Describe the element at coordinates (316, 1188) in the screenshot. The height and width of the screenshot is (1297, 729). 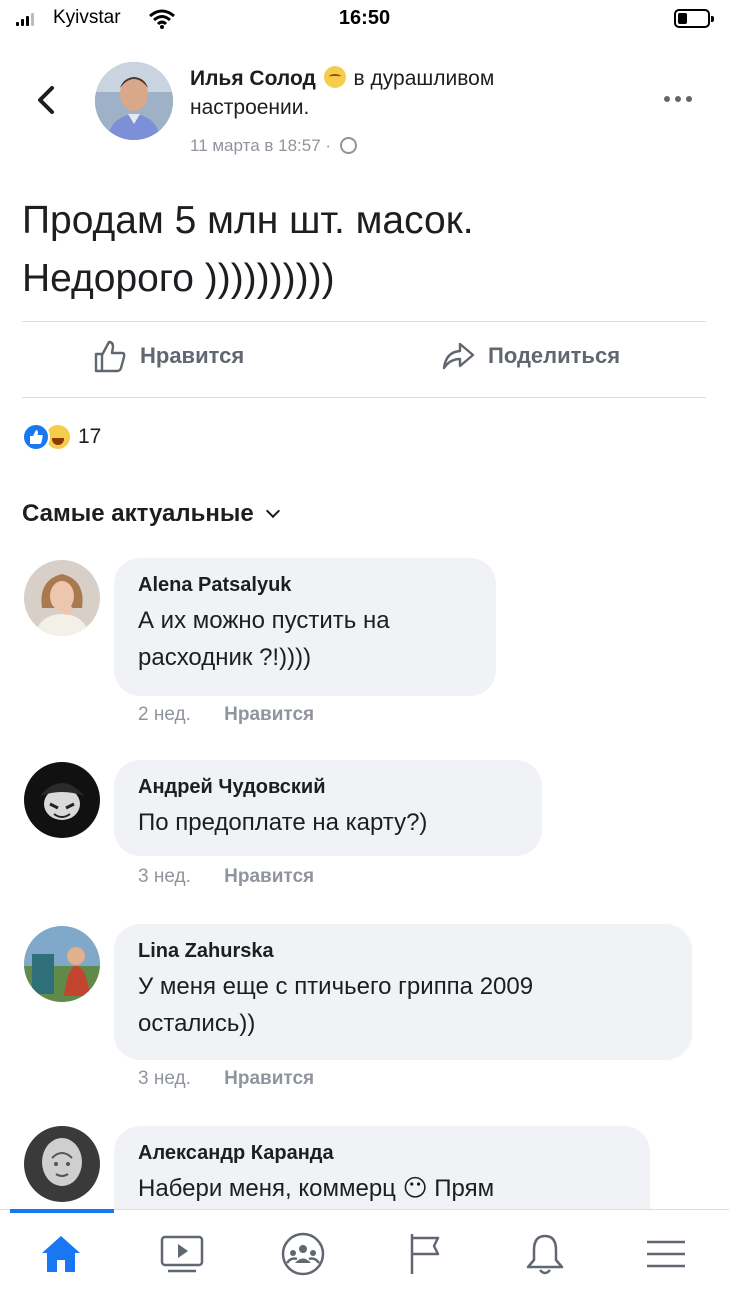
I see `comment-text: Набери меня, коммерц 😶 Прям` at that location.